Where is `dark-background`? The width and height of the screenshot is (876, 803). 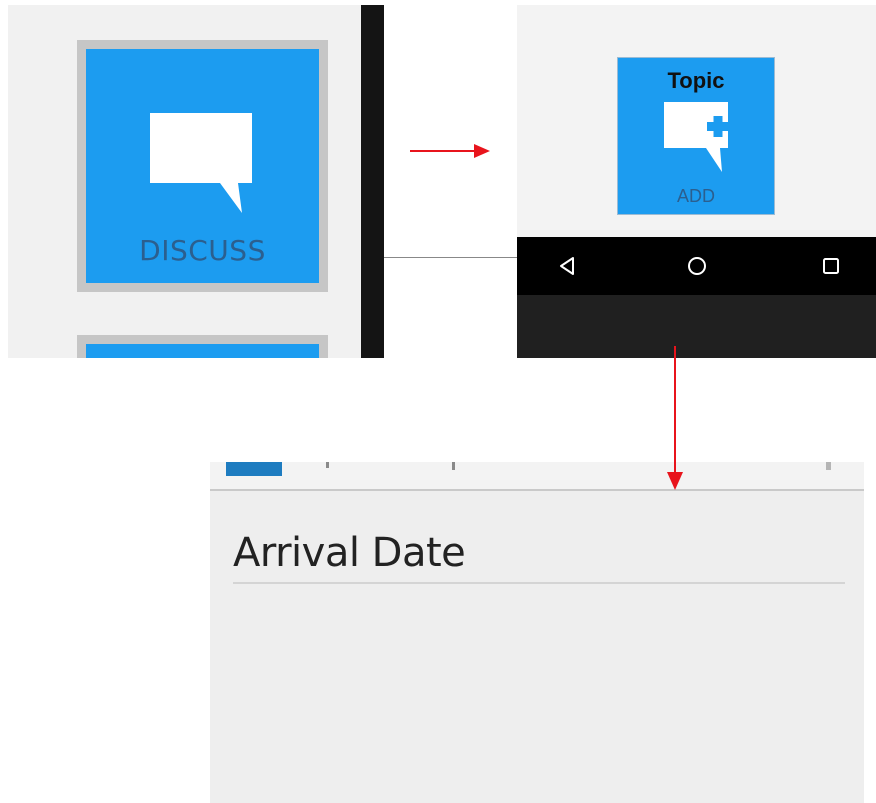
dark-background is located at coordinates (696, 326).